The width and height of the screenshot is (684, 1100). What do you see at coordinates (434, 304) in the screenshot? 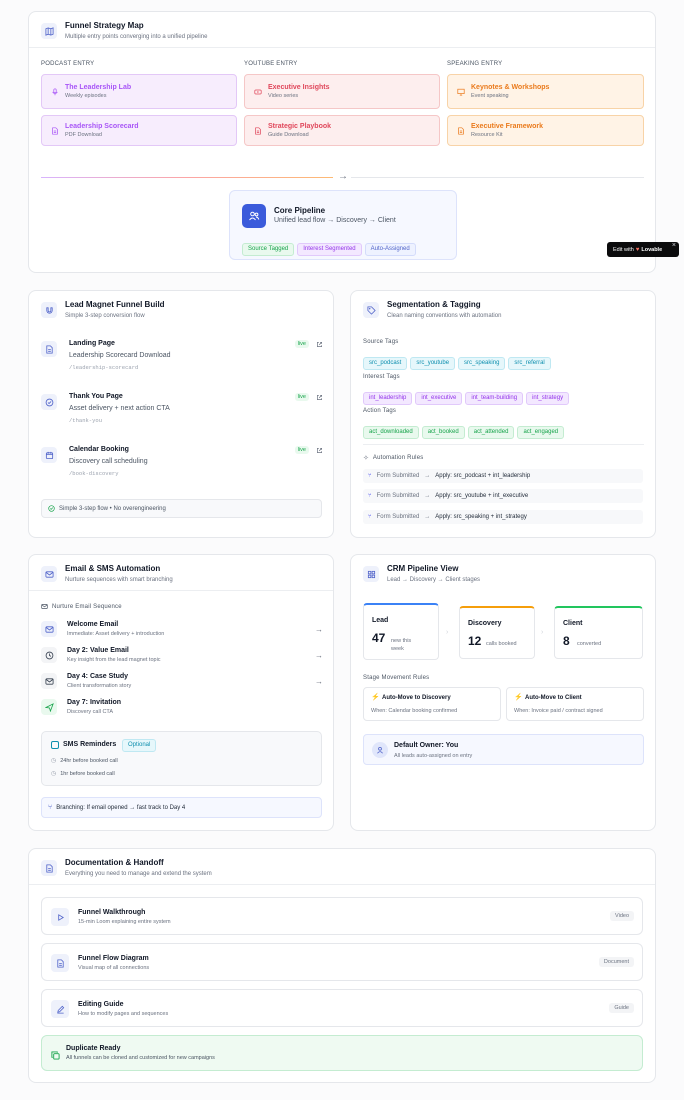
I see `segmentation-title: Segmentation & Tagging` at bounding box center [434, 304].